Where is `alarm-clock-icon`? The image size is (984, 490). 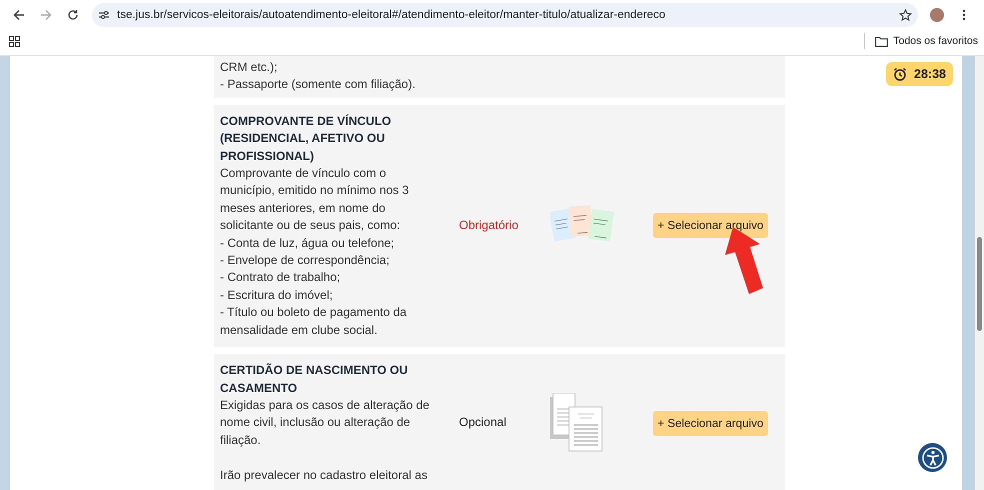
alarm-clock-icon is located at coordinates (900, 74).